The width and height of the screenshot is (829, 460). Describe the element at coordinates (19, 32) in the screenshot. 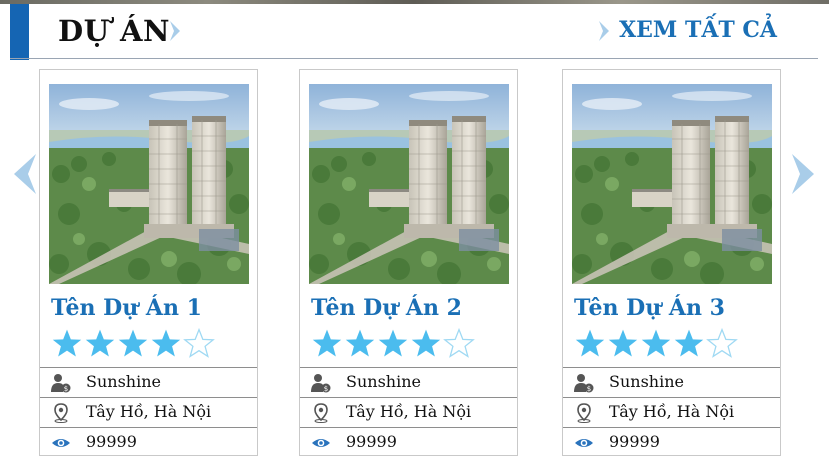

I see `header-accent-bar` at that location.